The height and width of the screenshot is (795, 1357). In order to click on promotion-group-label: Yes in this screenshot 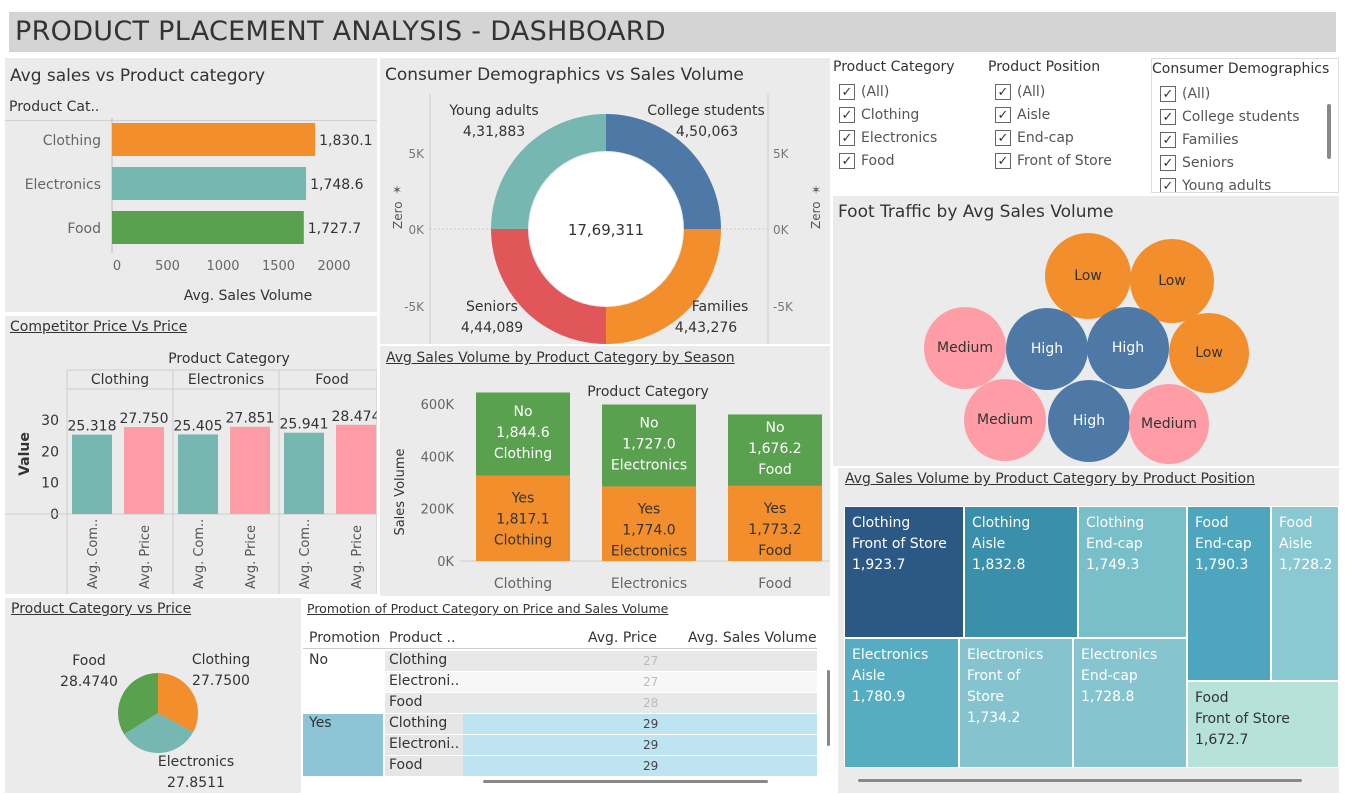, I will do `click(320, 723)`.